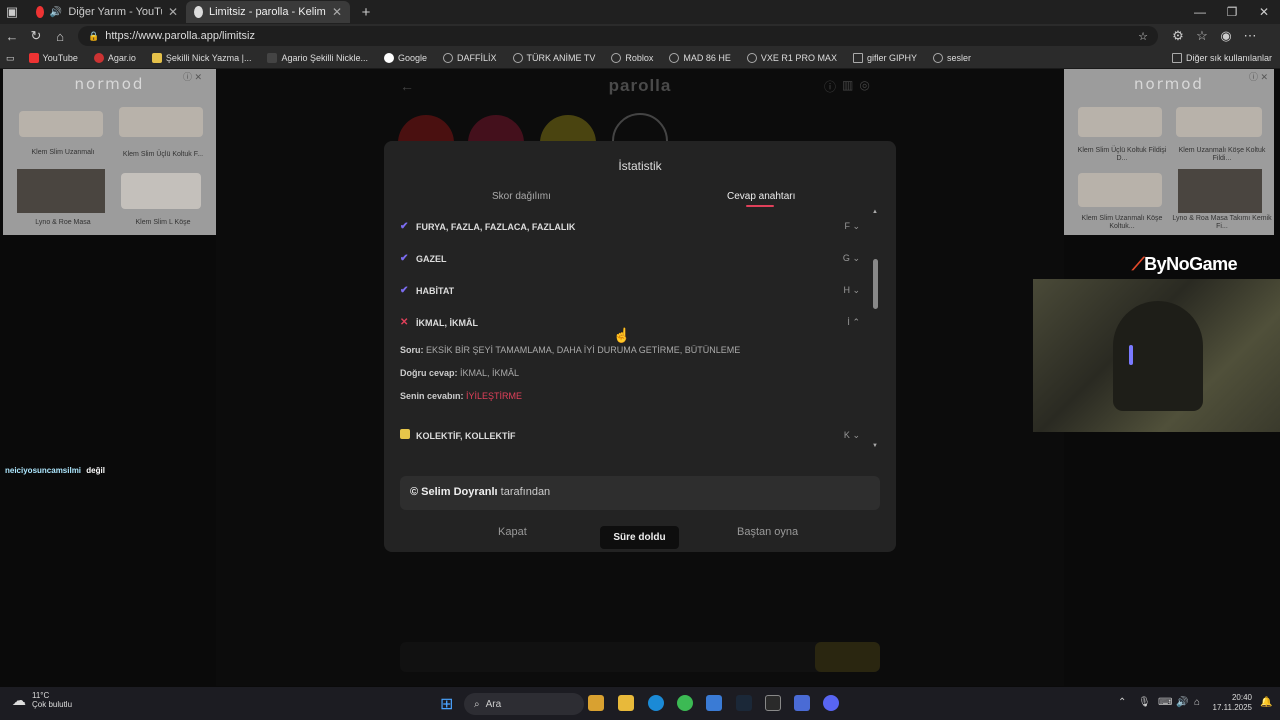  I want to click on date-text: 17.11.2025, so click(1232, 707).